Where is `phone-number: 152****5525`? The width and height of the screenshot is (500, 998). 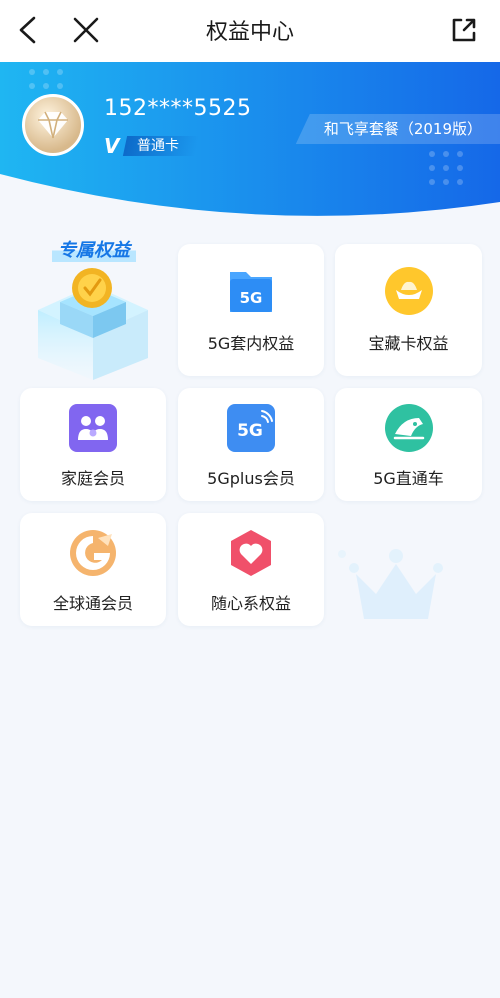
phone-number: 152****5525 is located at coordinates (178, 108).